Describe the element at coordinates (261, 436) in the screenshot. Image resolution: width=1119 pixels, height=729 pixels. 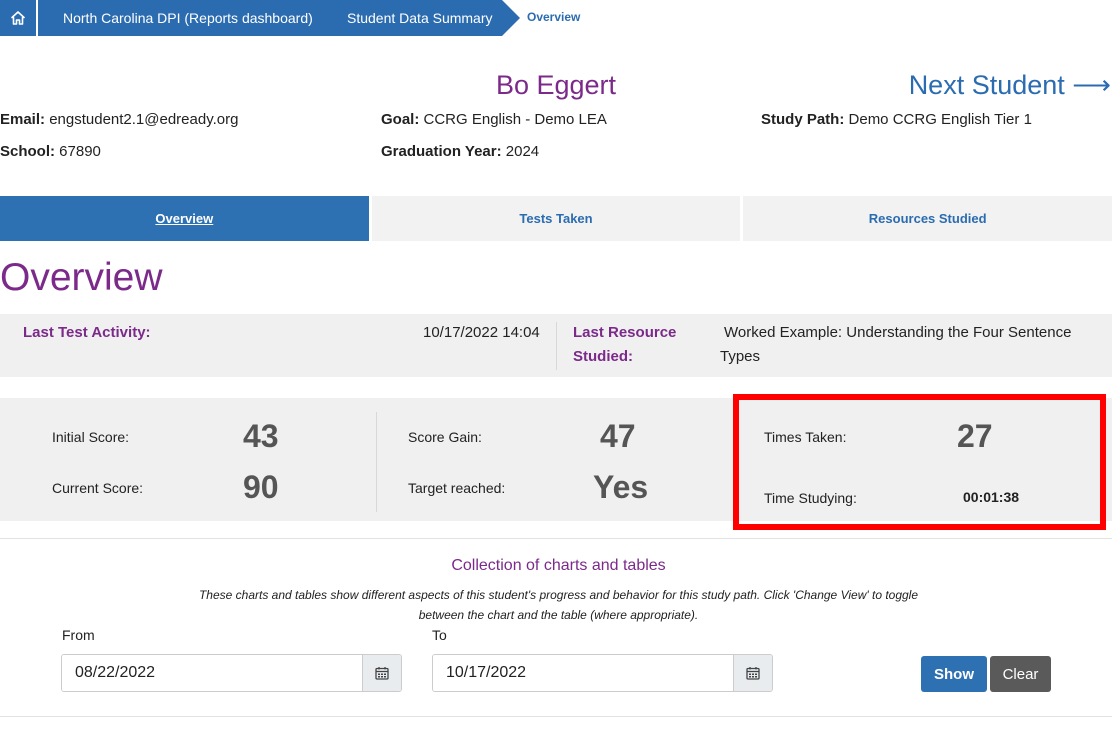
I see `initial-score-value: 43` at that location.